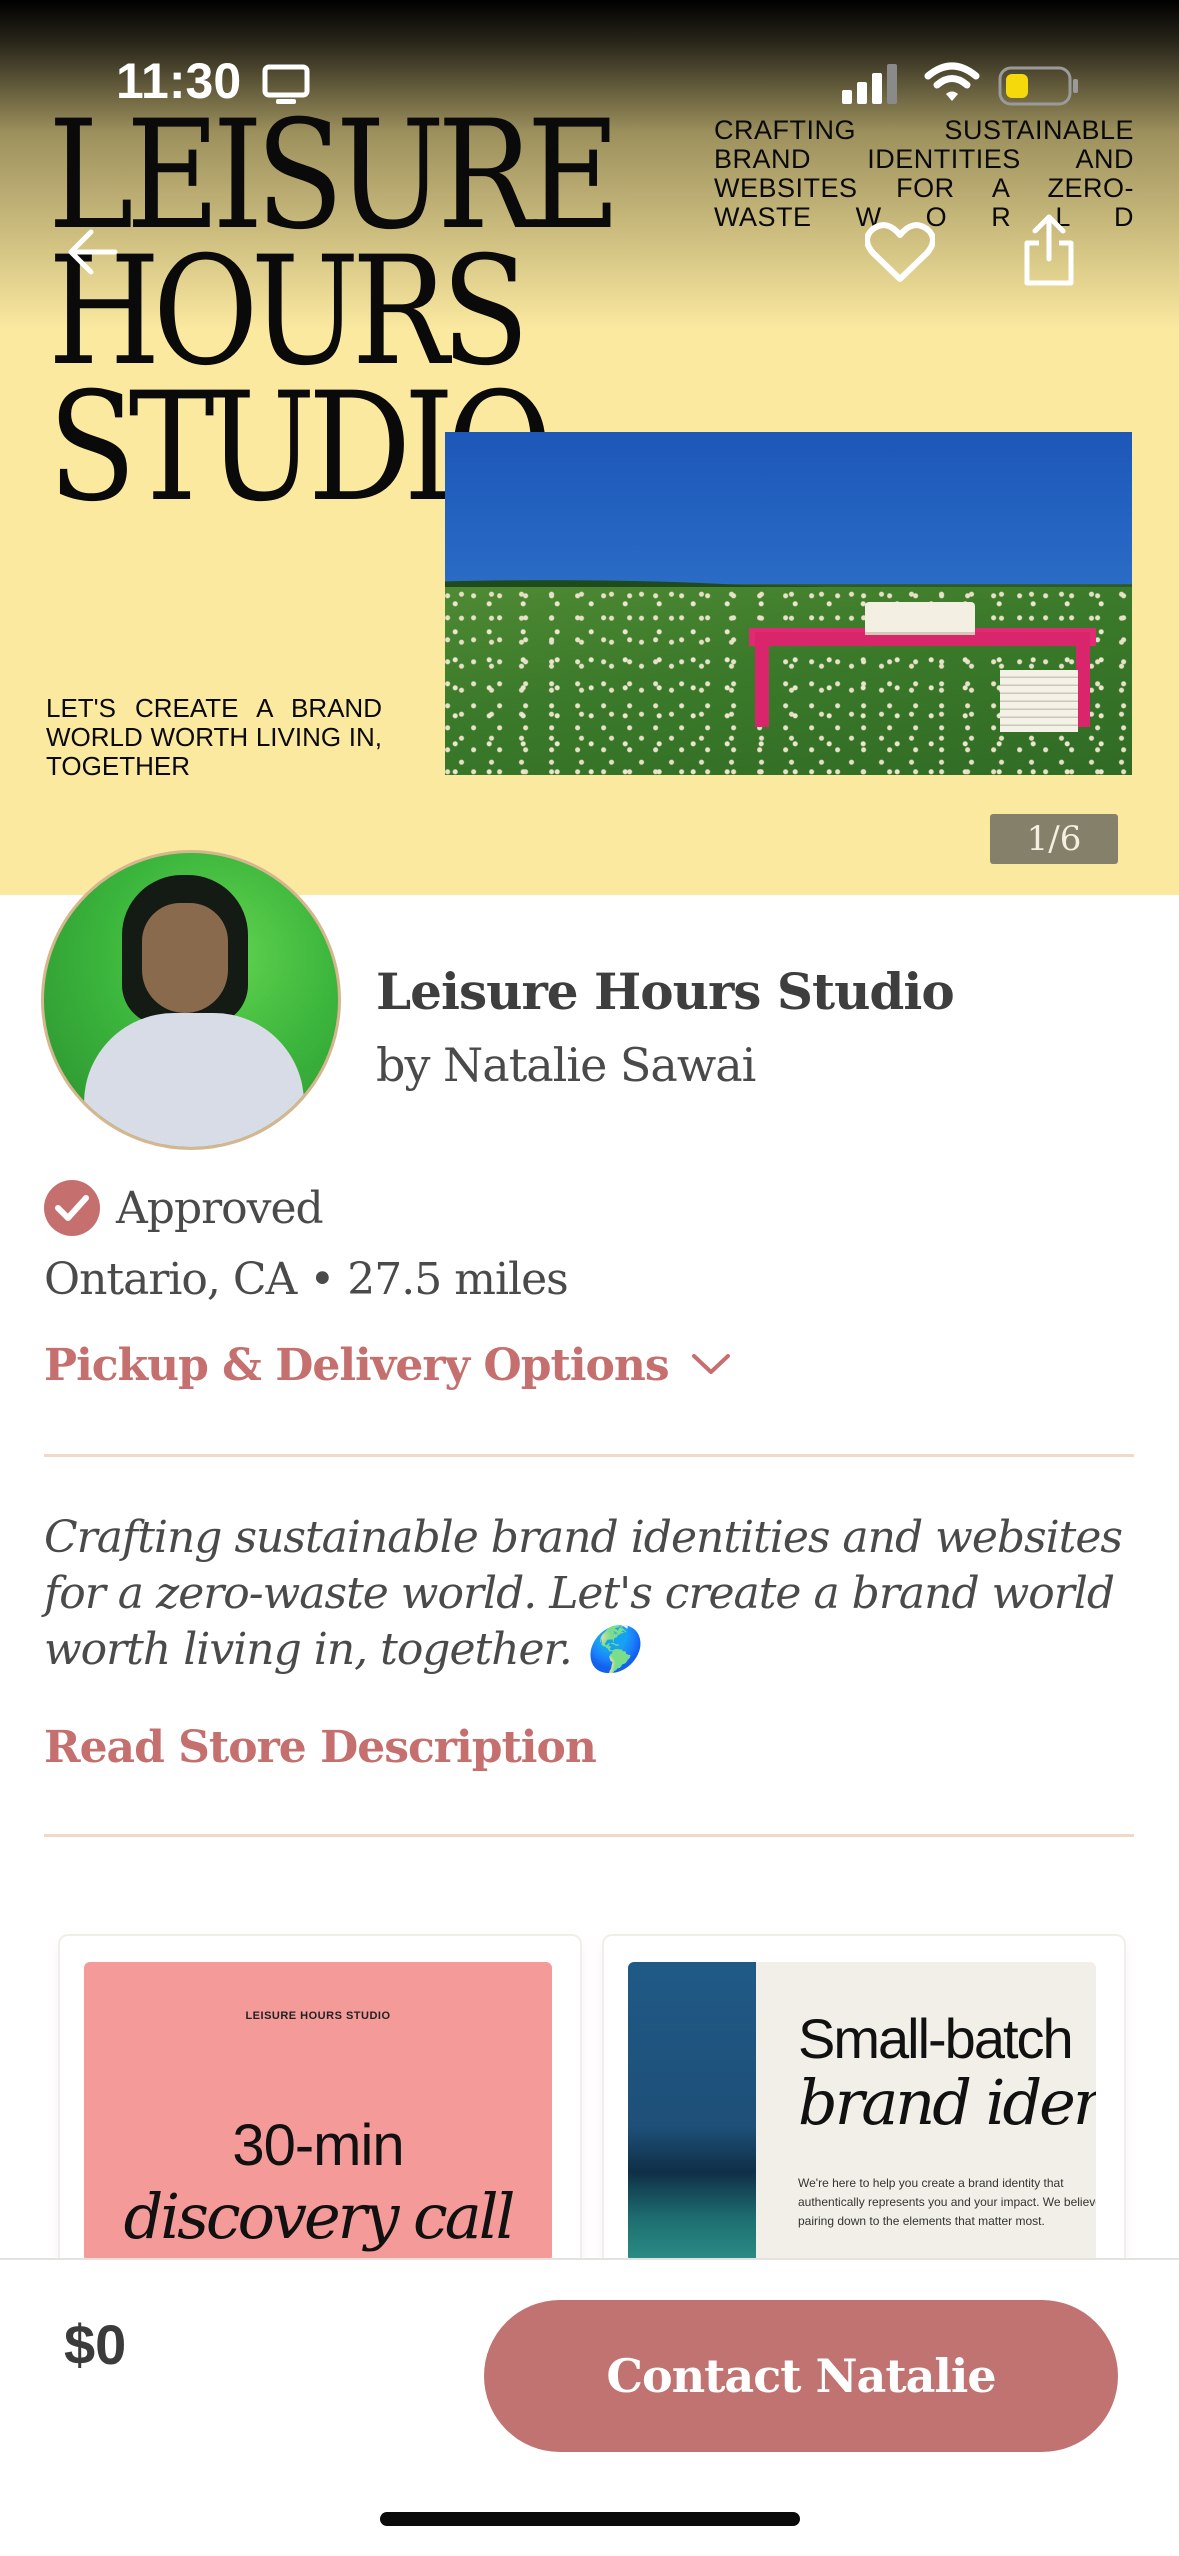 This screenshot has height=2556, width=1179. What do you see at coordinates (711, 1366) in the screenshot?
I see `chevron-down-icon` at bounding box center [711, 1366].